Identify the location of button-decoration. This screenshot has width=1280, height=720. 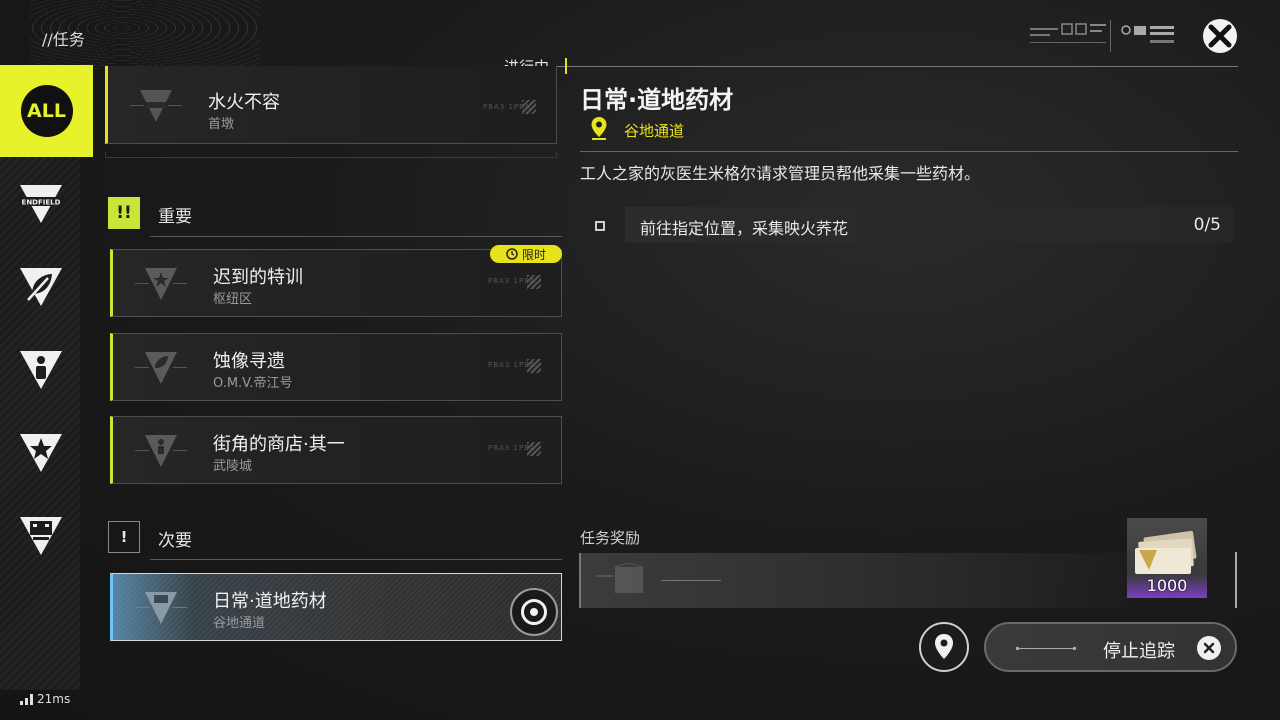
(1046, 648).